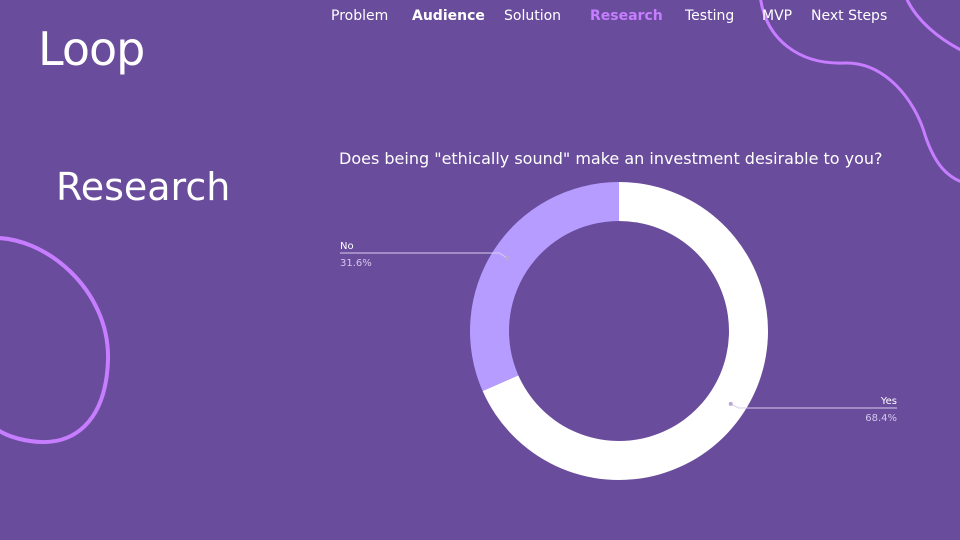 The width and height of the screenshot is (960, 540). Describe the element at coordinates (507, 258) in the screenshot. I see `leader-dot-no` at that location.